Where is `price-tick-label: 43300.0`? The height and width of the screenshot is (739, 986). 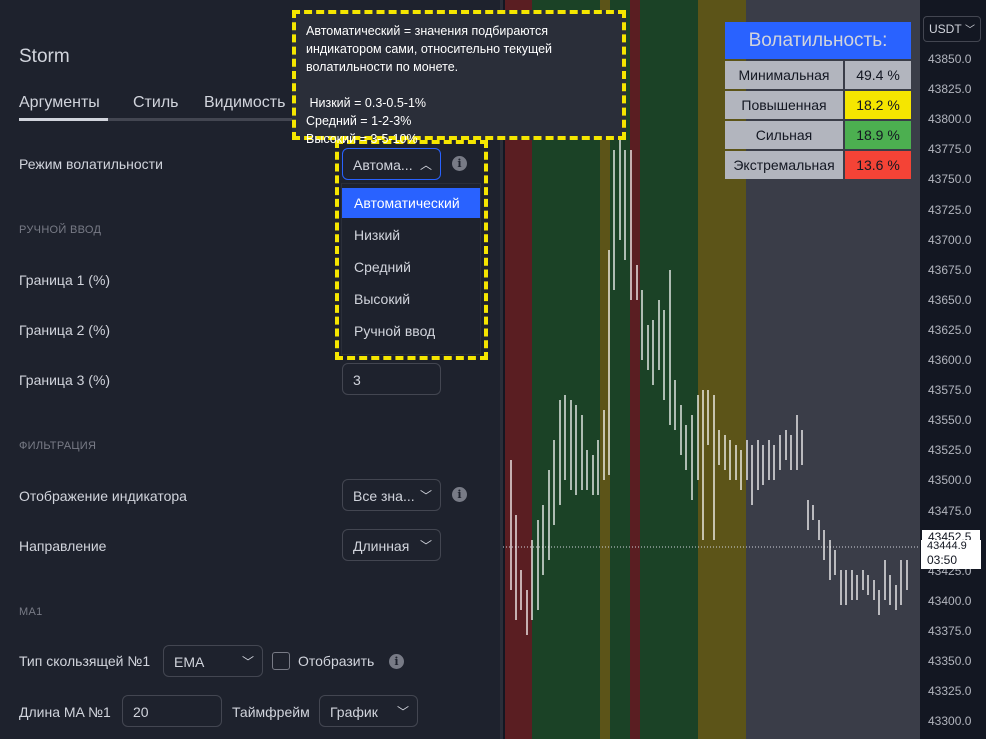 price-tick-label: 43300.0 is located at coordinates (950, 721).